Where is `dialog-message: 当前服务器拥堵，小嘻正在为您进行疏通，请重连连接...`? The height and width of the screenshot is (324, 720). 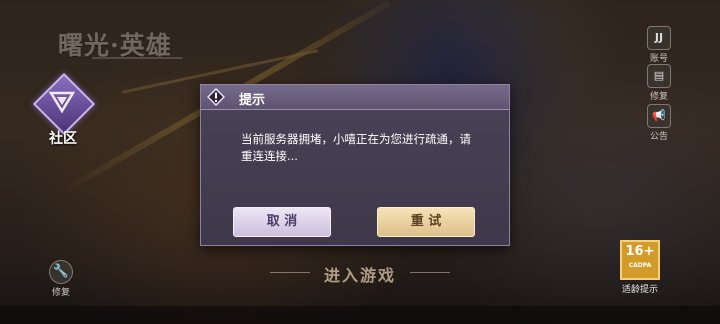 dialog-message: 当前服务器拥堵，小嘻正在为您进行疏通，请重连连接... is located at coordinates (356, 147).